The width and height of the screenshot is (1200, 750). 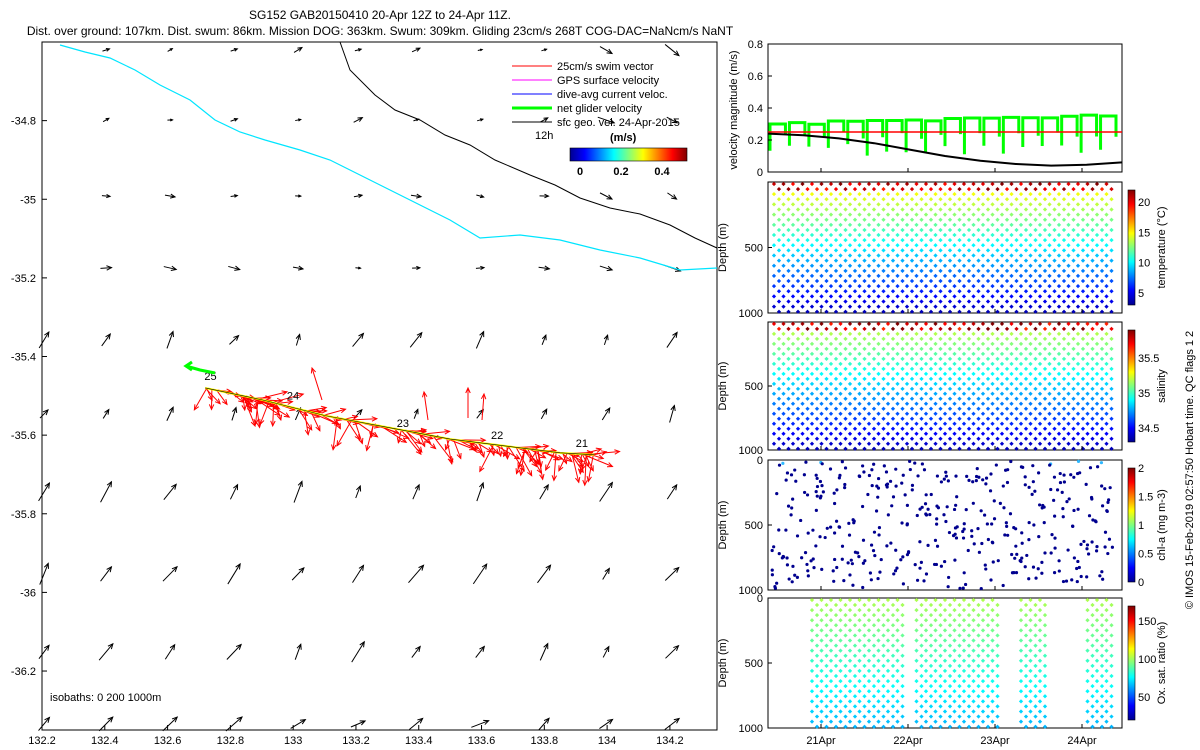 What do you see at coordinates (28, 593) in the screenshot?
I see `map-ytick-label: -36` at bounding box center [28, 593].